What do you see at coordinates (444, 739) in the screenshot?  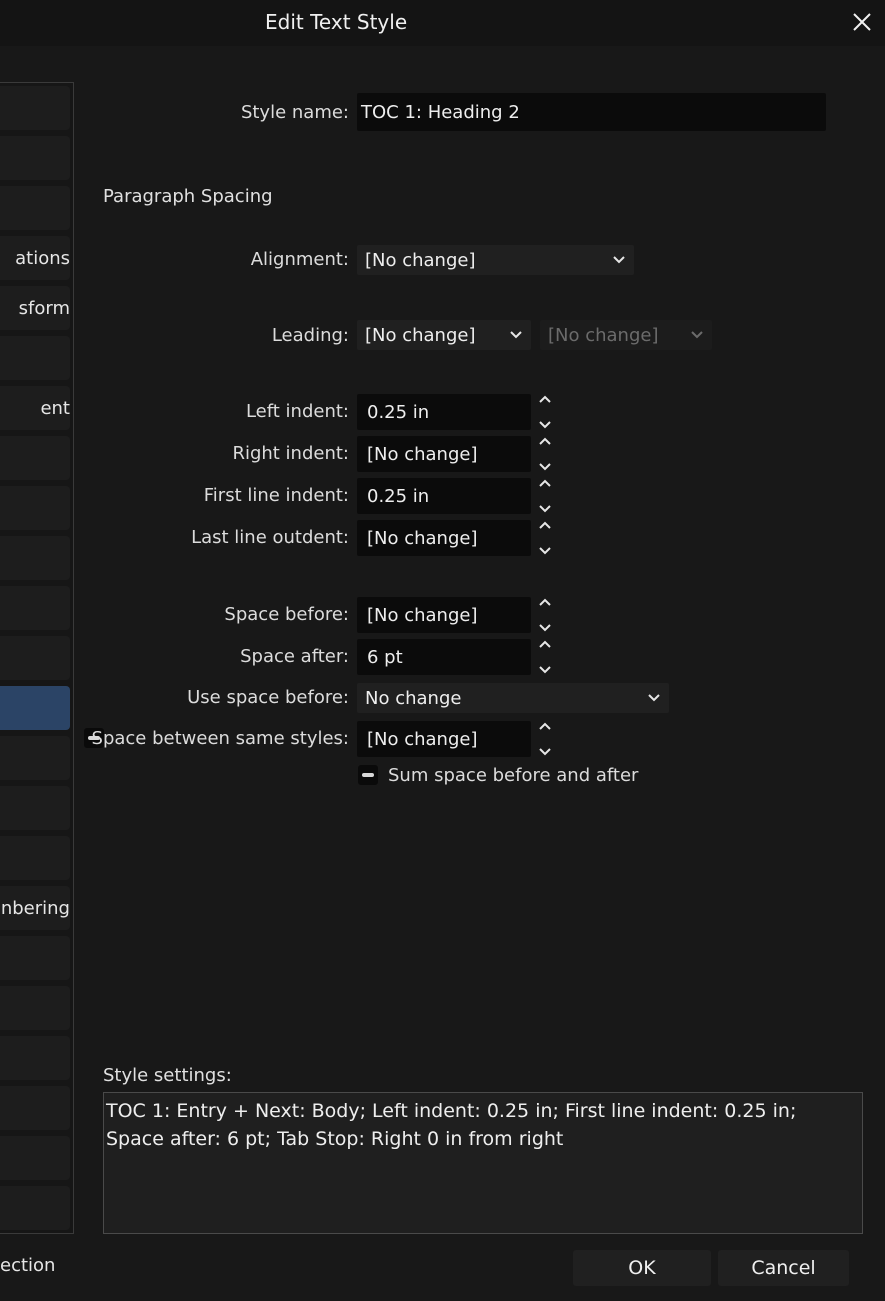 I see `space-between-same-input: [No change]` at bounding box center [444, 739].